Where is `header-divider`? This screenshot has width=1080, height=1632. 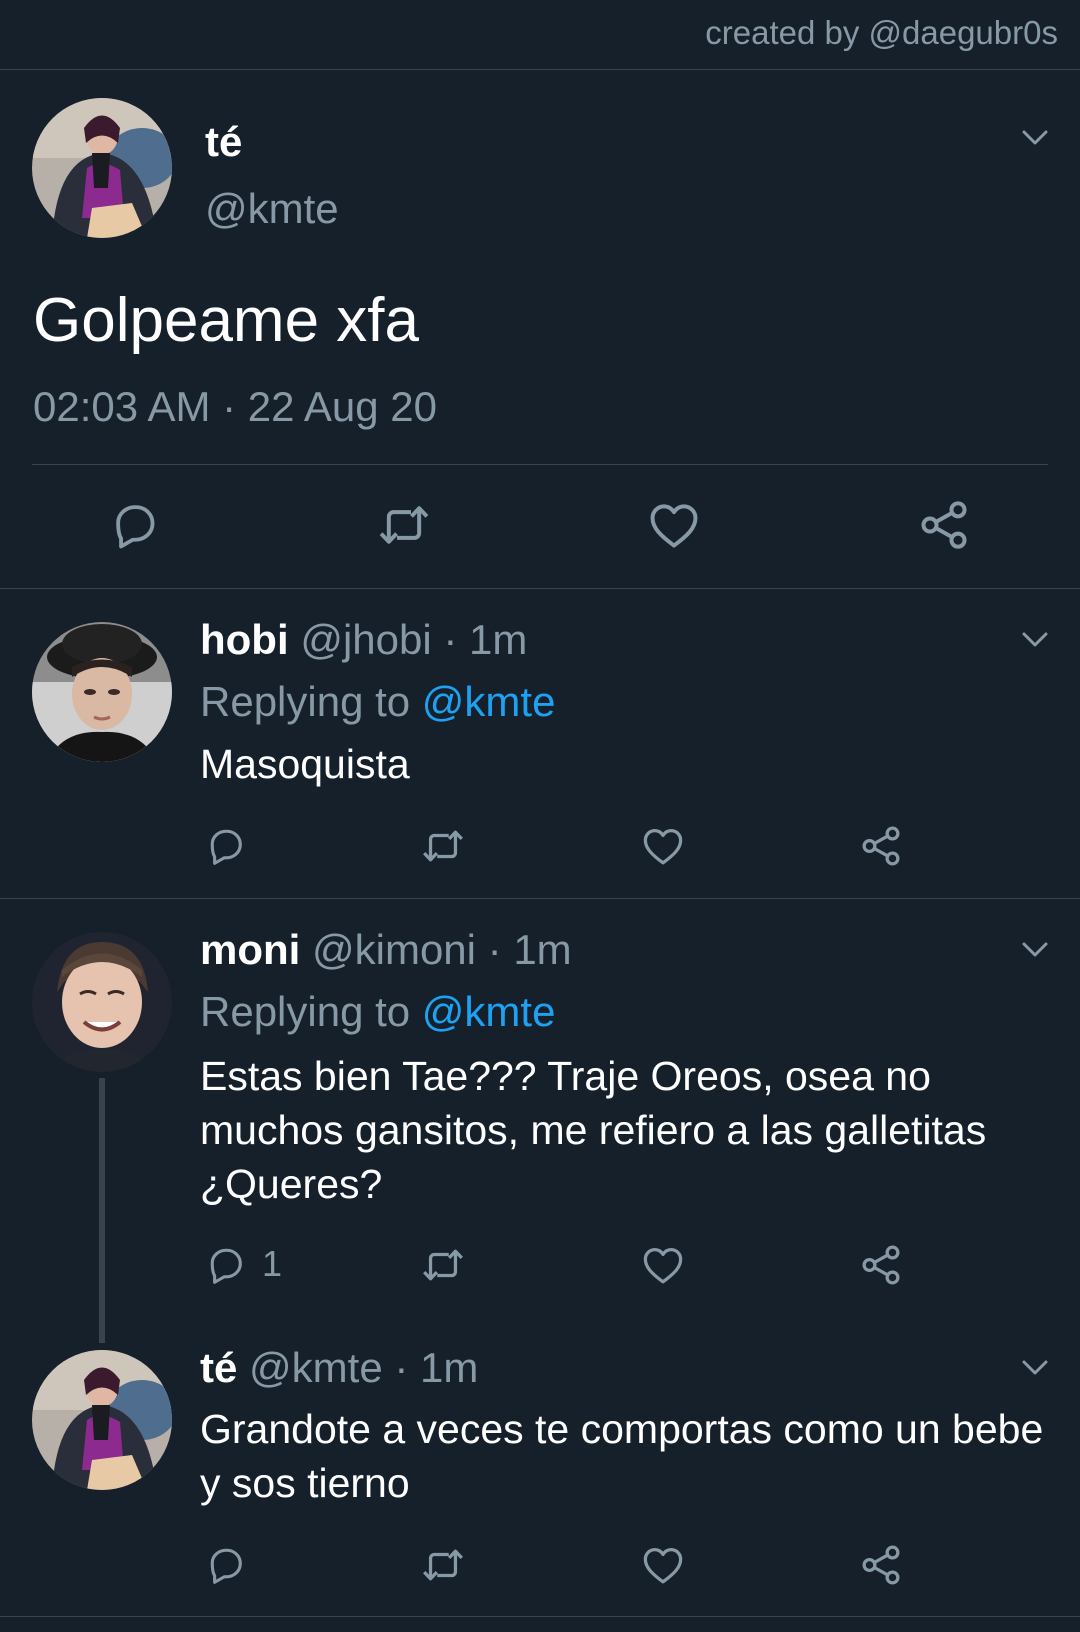
header-divider is located at coordinates (540, 69).